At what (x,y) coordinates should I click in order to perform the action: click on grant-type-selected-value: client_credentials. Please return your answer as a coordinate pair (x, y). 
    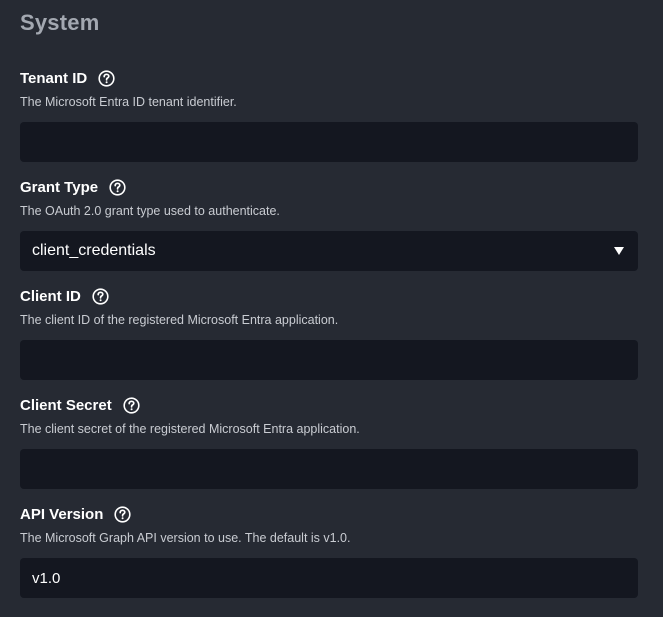
    Looking at the image, I should click on (94, 250).